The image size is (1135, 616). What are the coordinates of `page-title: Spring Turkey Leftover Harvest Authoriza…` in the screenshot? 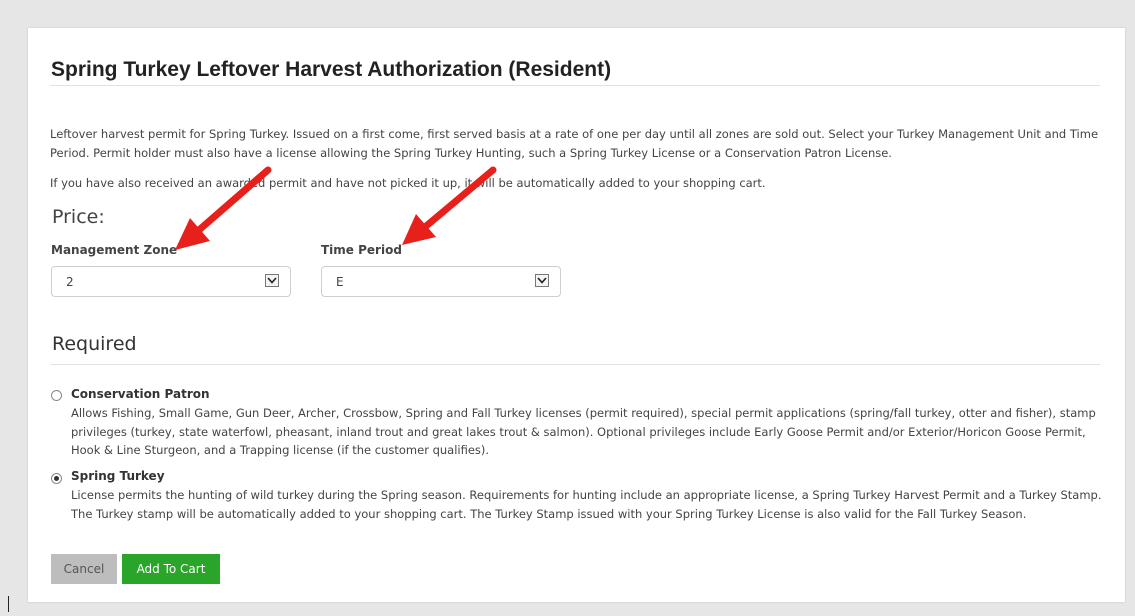 It's located at (331, 69).